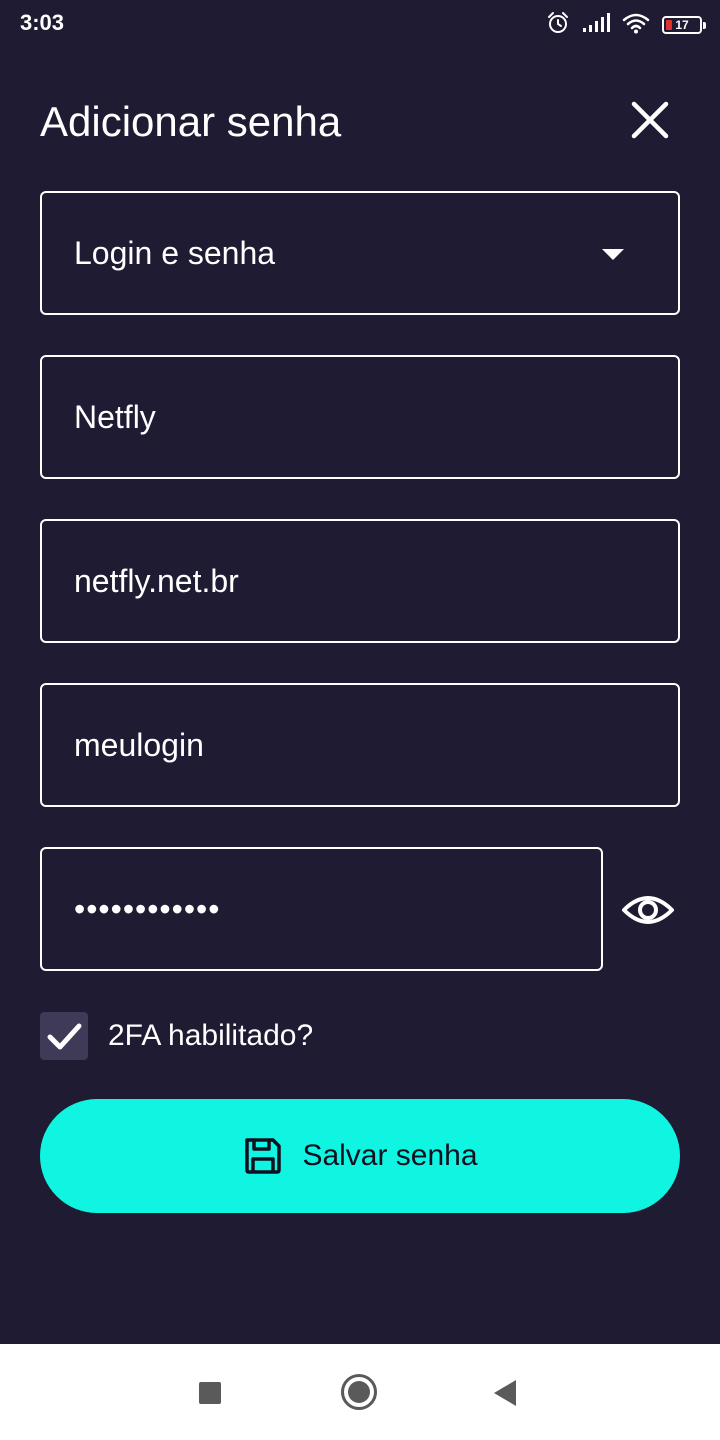 The width and height of the screenshot is (720, 1440). Describe the element at coordinates (390, 1155) in the screenshot. I see `save-button-label: Salvar senha` at that location.